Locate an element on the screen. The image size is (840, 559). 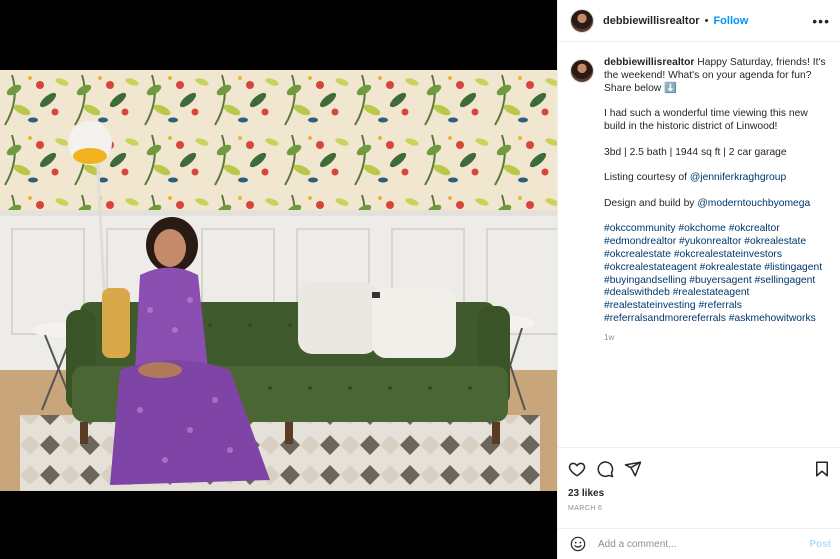
caption-username: debbiewillisrealtor is located at coordinates (649, 62).